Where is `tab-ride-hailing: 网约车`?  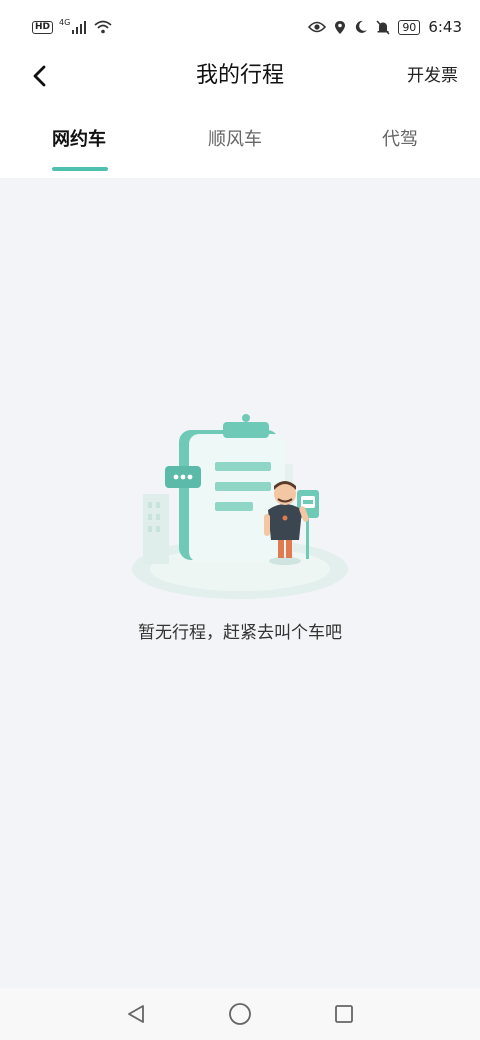
tab-ride-hailing: 网约车 is located at coordinates (87, 139).